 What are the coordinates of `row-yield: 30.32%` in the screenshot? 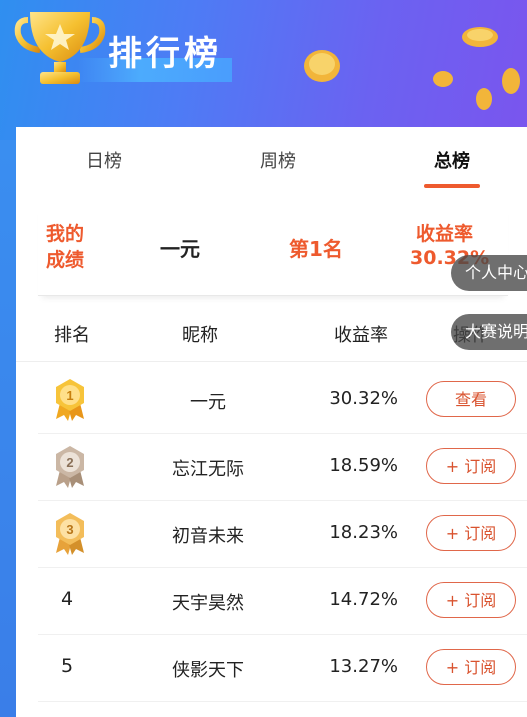 It's located at (363, 398).